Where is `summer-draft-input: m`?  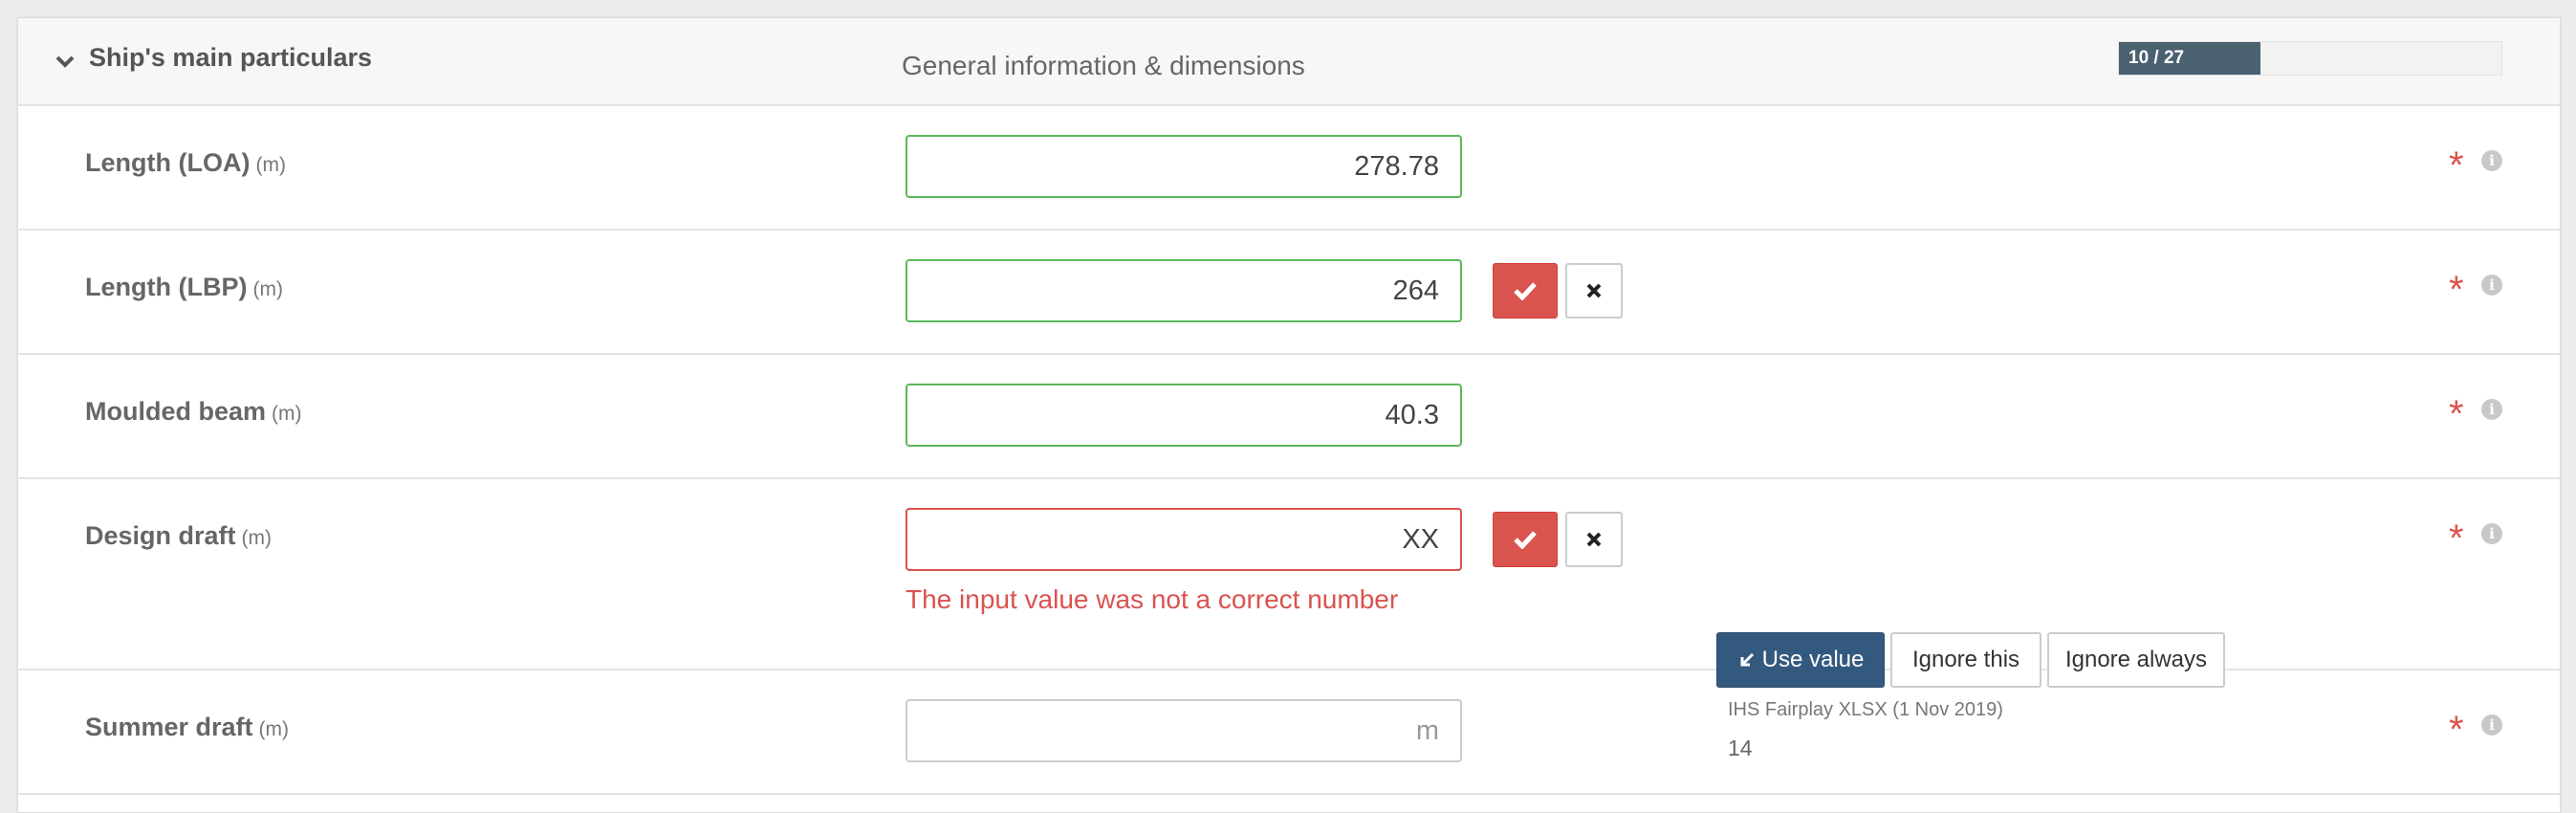 summer-draft-input: m is located at coordinates (1184, 730).